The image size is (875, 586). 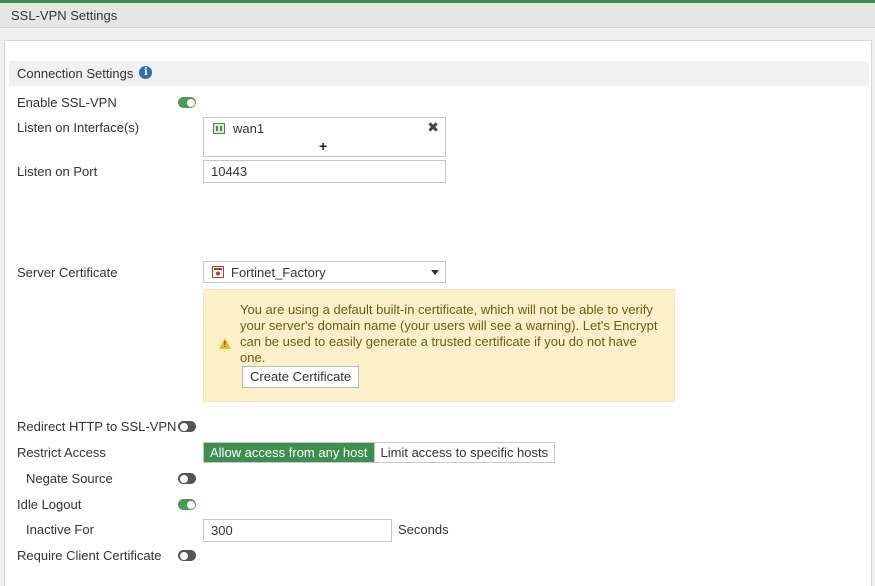 What do you see at coordinates (324, 171) in the screenshot?
I see `listen-port-input` at bounding box center [324, 171].